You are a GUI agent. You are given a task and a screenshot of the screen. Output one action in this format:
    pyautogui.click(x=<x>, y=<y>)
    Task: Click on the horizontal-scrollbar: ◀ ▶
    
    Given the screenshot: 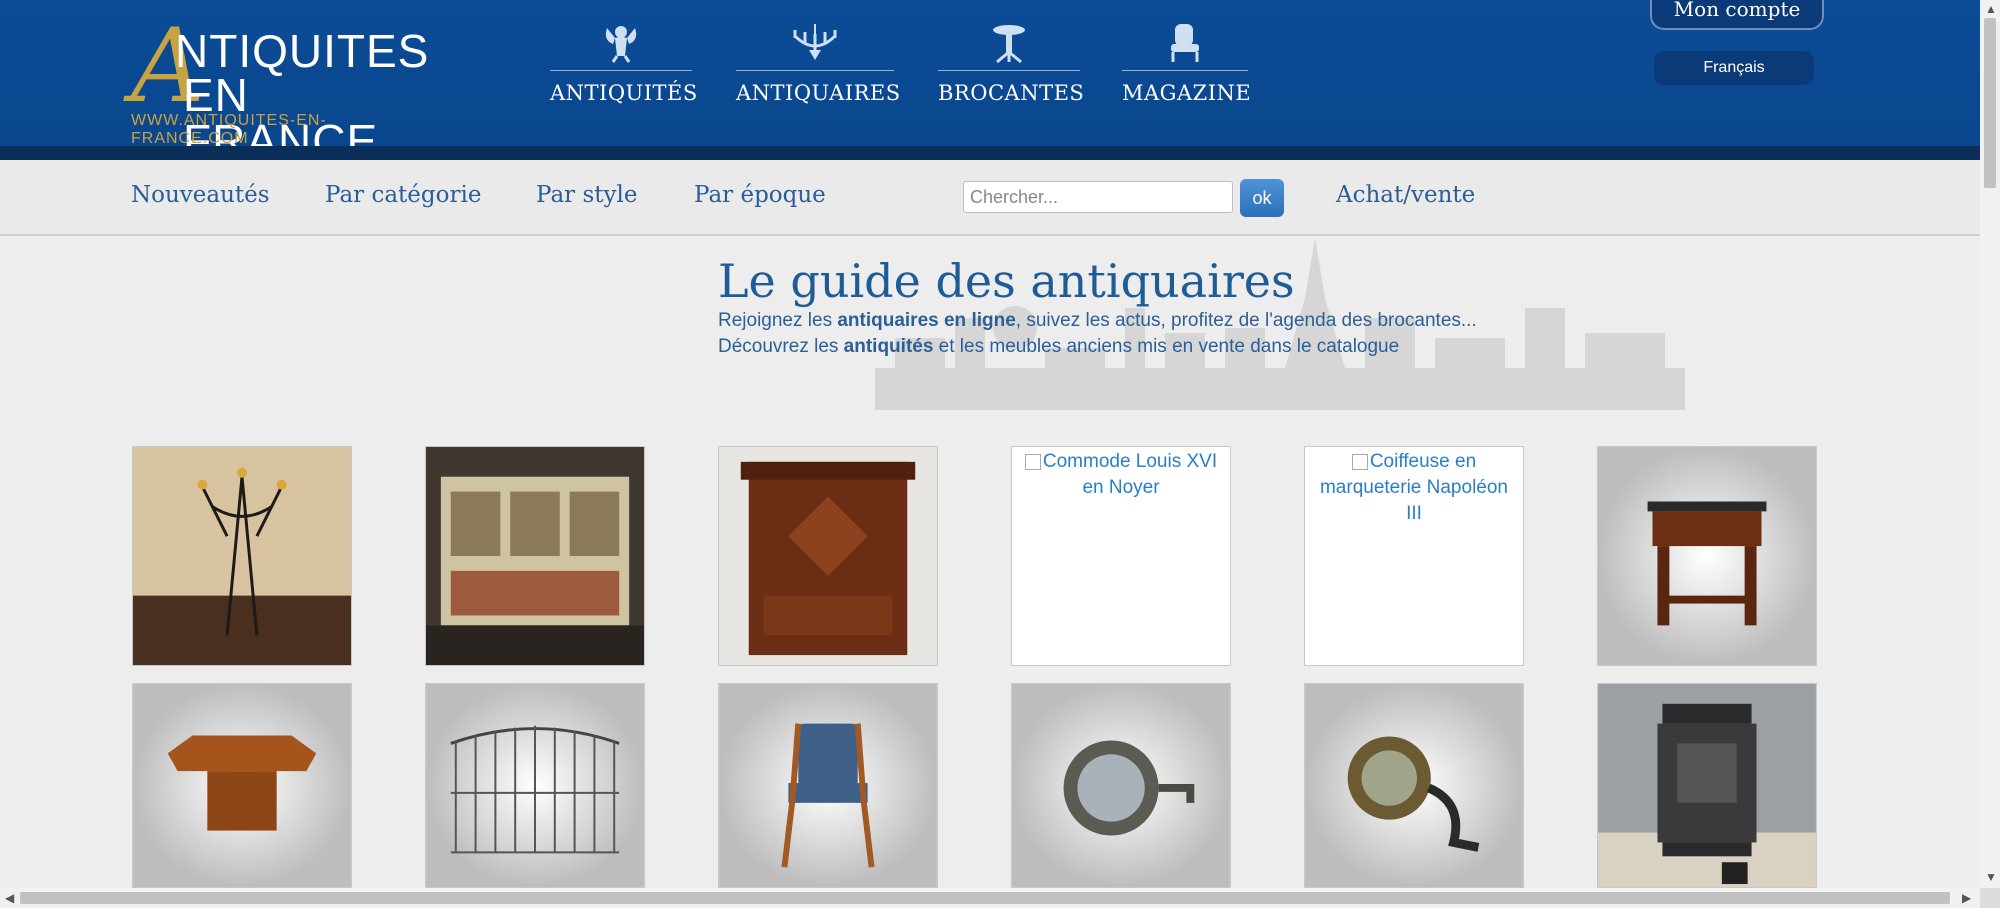 What is the action you would take?
    pyautogui.click(x=990, y=898)
    